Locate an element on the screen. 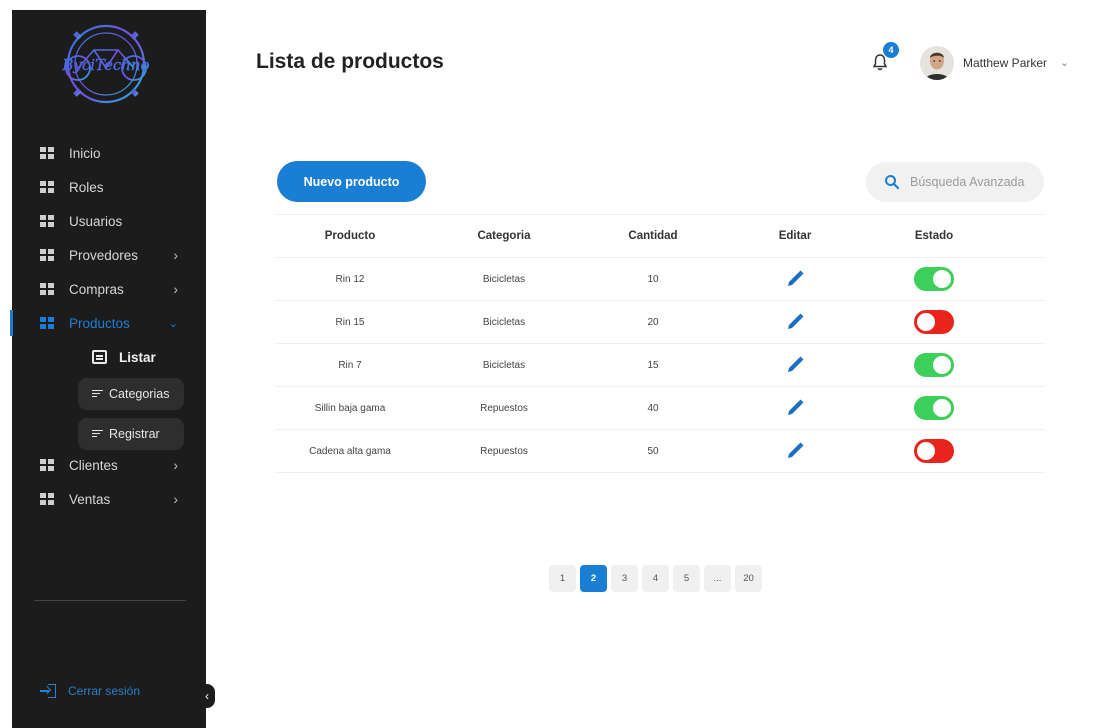 This screenshot has height=728, width=1100. cell-producto: Sillin baja gama is located at coordinates (350, 408).